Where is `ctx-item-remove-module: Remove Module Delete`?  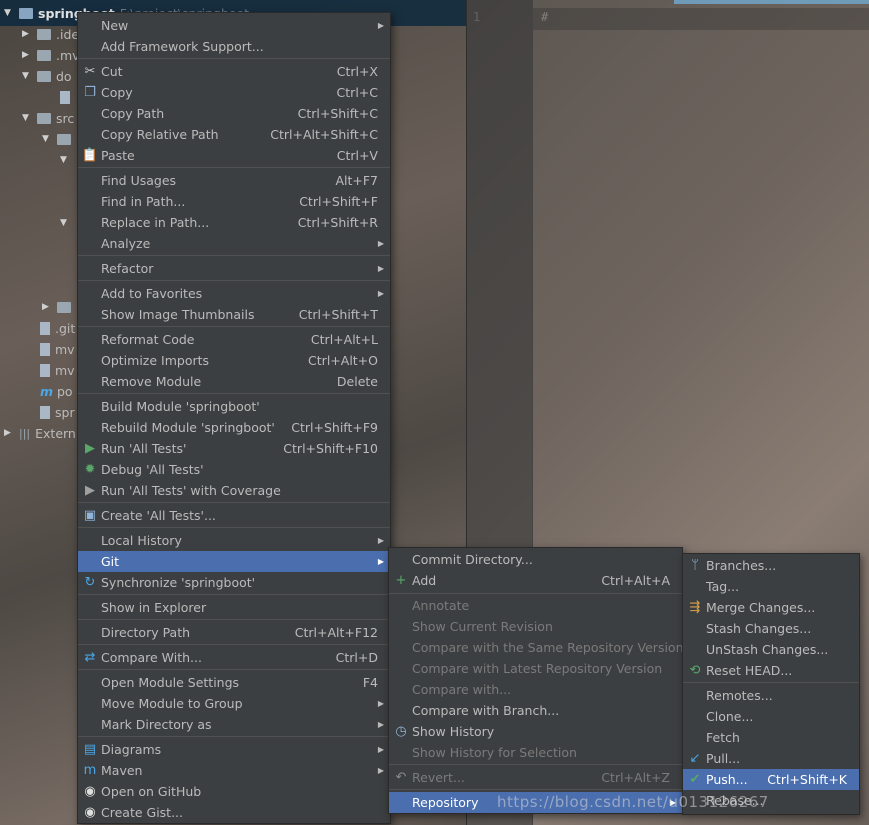
ctx-item-remove-module: Remove Module Delete is located at coordinates (234, 381).